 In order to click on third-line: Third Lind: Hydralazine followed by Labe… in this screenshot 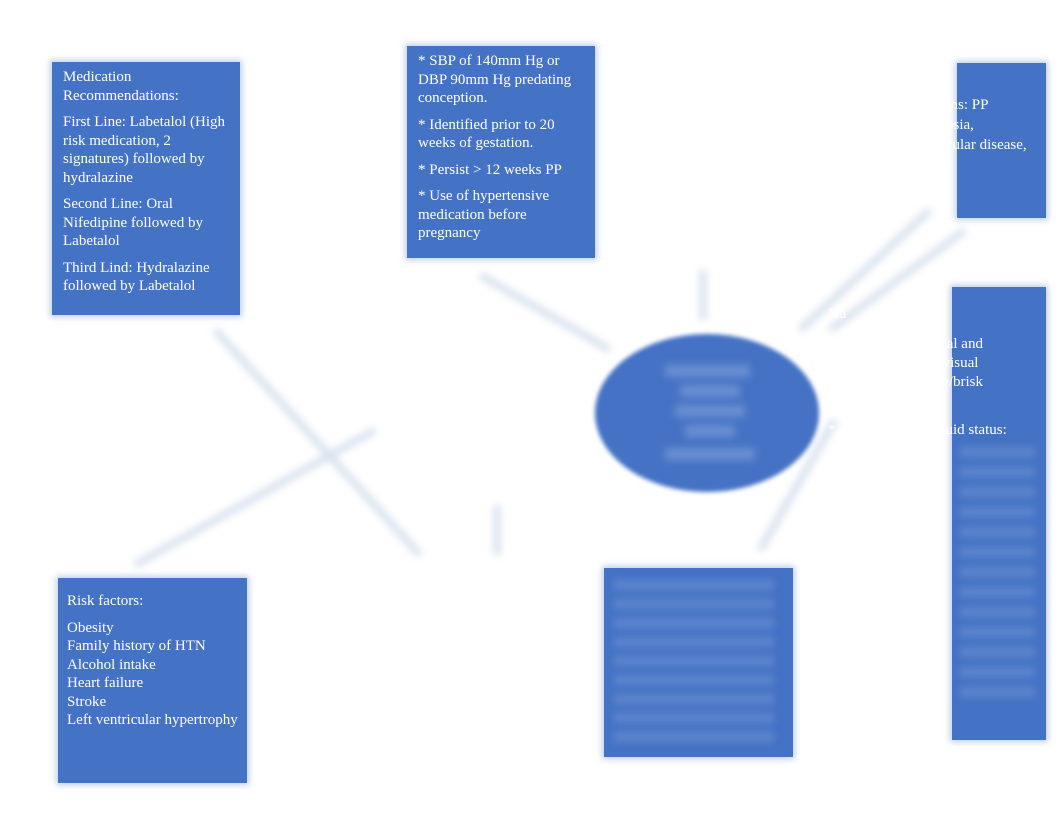, I will do `click(136, 277)`.